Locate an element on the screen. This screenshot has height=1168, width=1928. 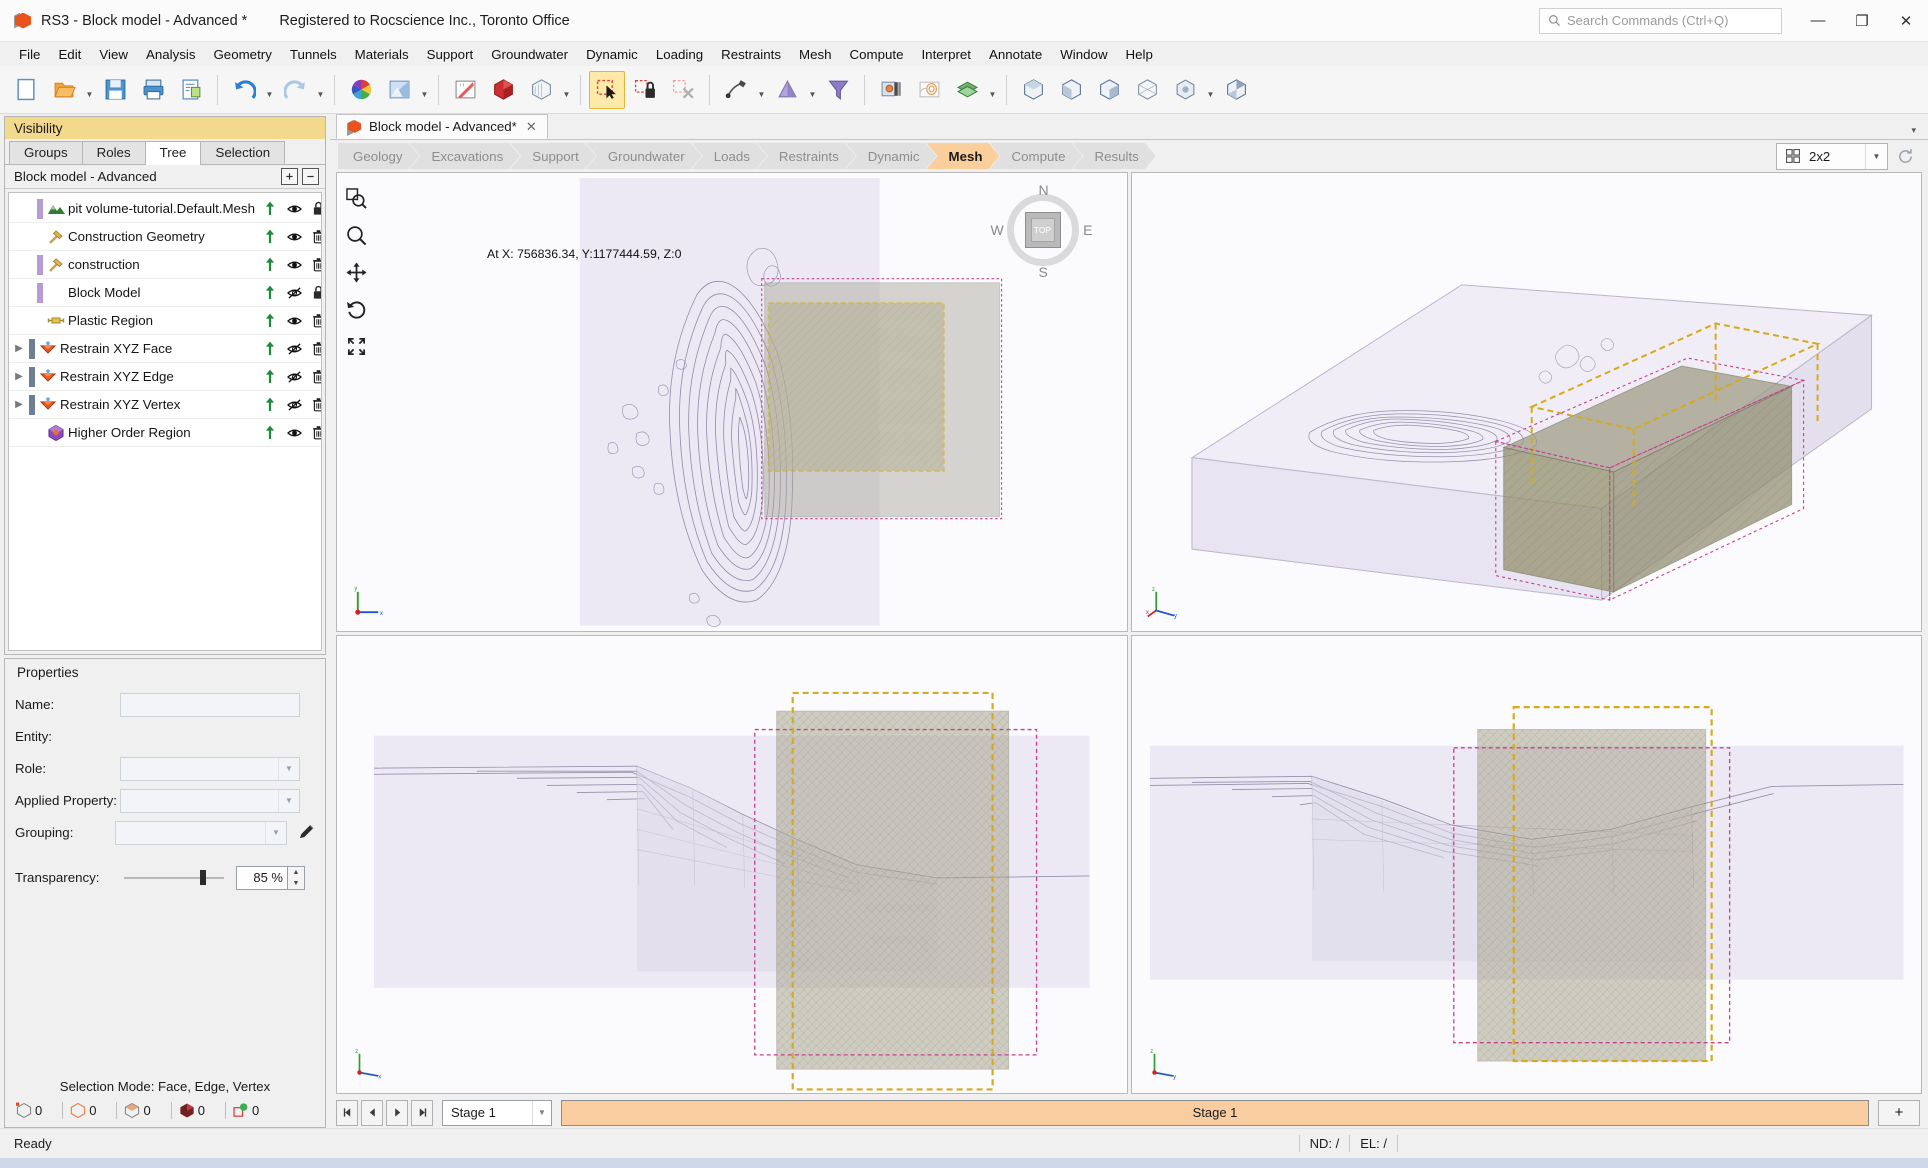
redo-button is located at coordinates (295, 90).